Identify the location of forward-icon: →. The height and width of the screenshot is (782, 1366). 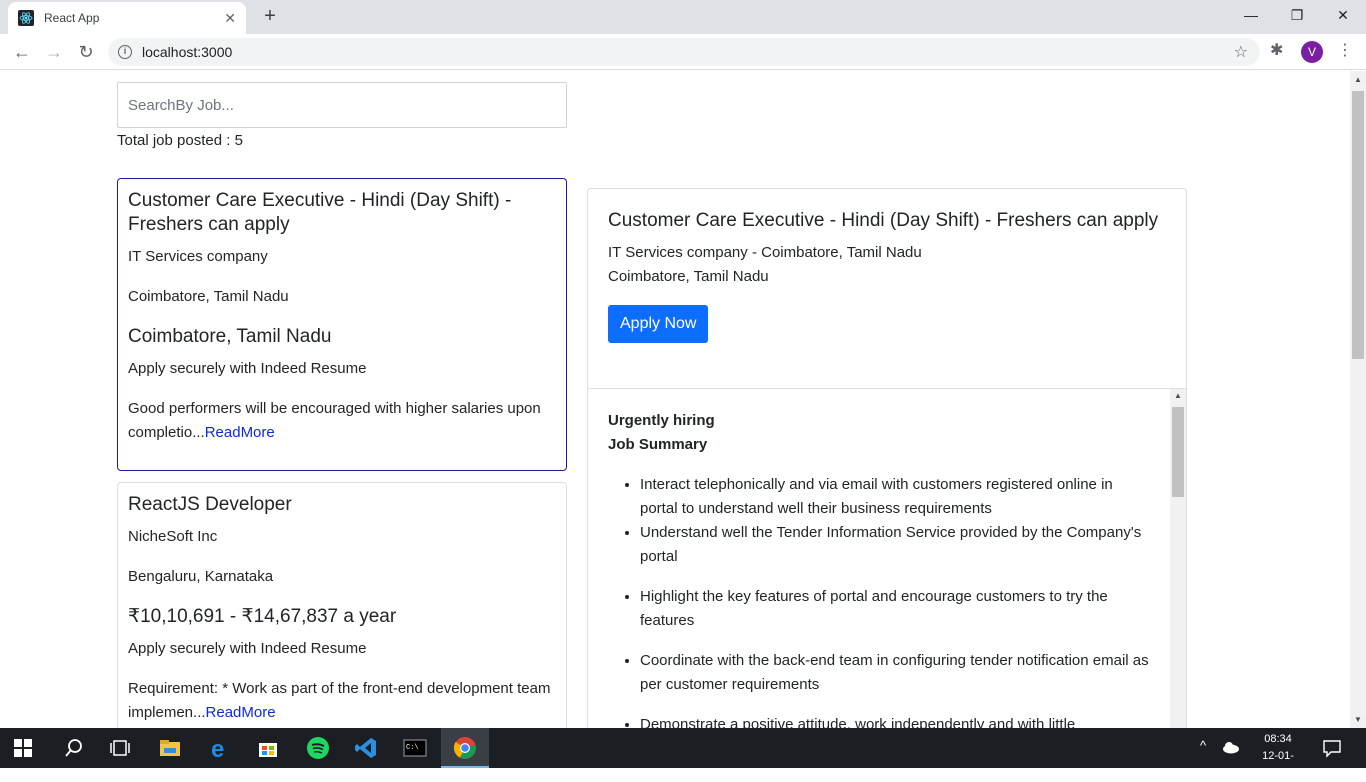
(54, 52).